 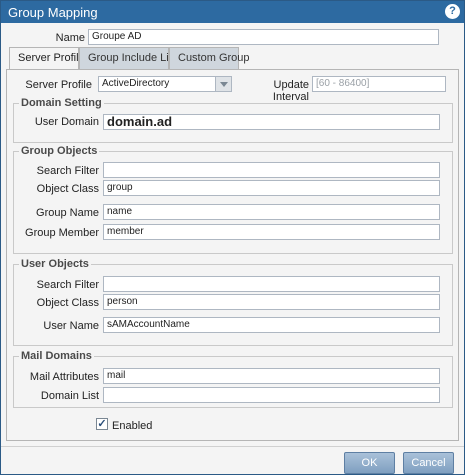 What do you see at coordinates (223, 84) in the screenshot?
I see `chevron-down-icon` at bounding box center [223, 84].